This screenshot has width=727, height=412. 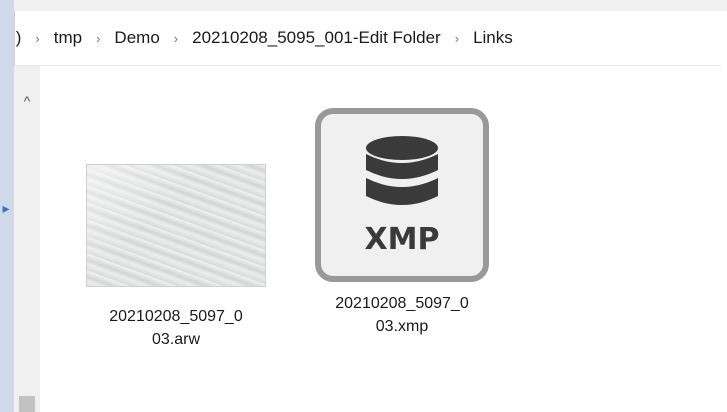 I want to click on breadcrumb-item-drive: :), so click(x=19, y=38).